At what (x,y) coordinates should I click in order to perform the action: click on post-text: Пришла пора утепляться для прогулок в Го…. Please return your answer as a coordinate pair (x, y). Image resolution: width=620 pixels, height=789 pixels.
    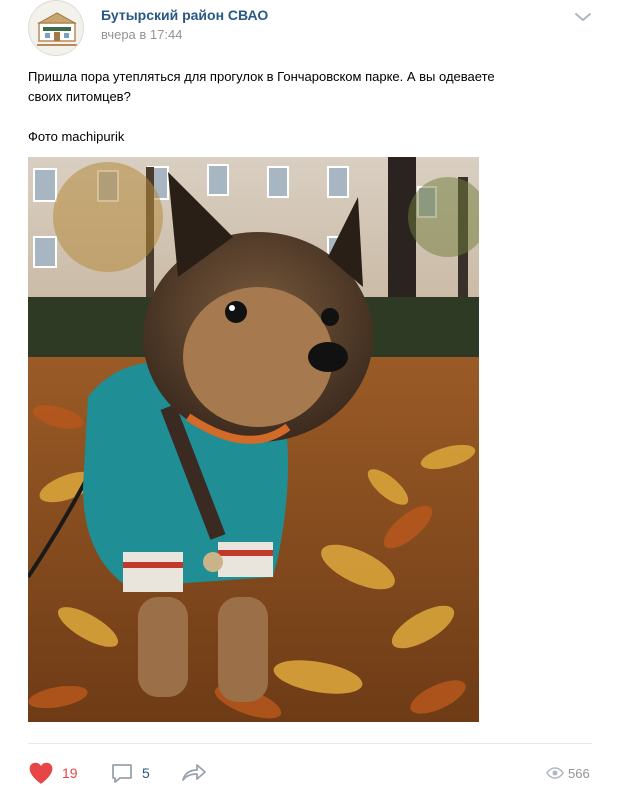
    Looking at the image, I should click on (308, 107).